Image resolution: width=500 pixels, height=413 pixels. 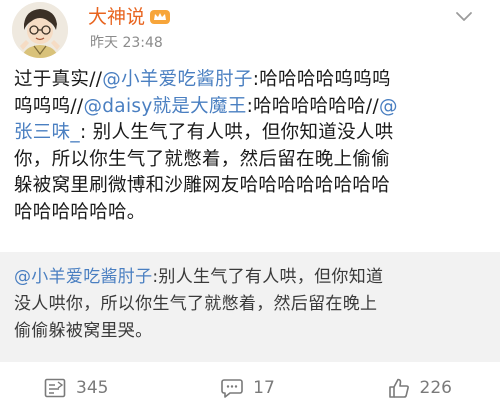 What do you see at coordinates (435, 387) in the screenshot?
I see `like-count: 226` at bounding box center [435, 387].